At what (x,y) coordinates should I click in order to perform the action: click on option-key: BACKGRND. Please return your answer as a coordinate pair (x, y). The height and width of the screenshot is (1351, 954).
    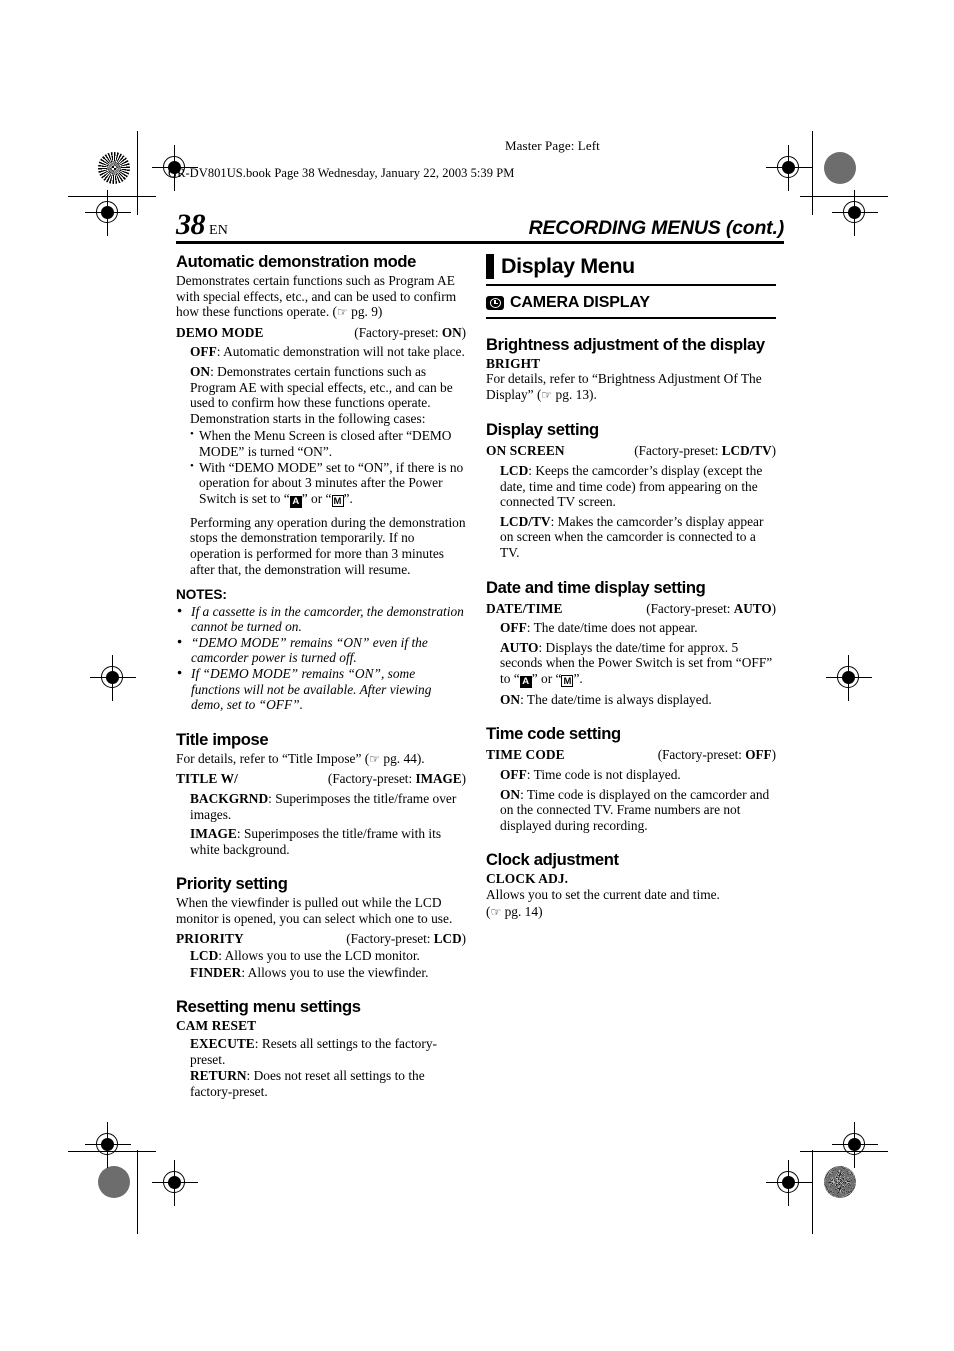
    Looking at the image, I should click on (229, 799).